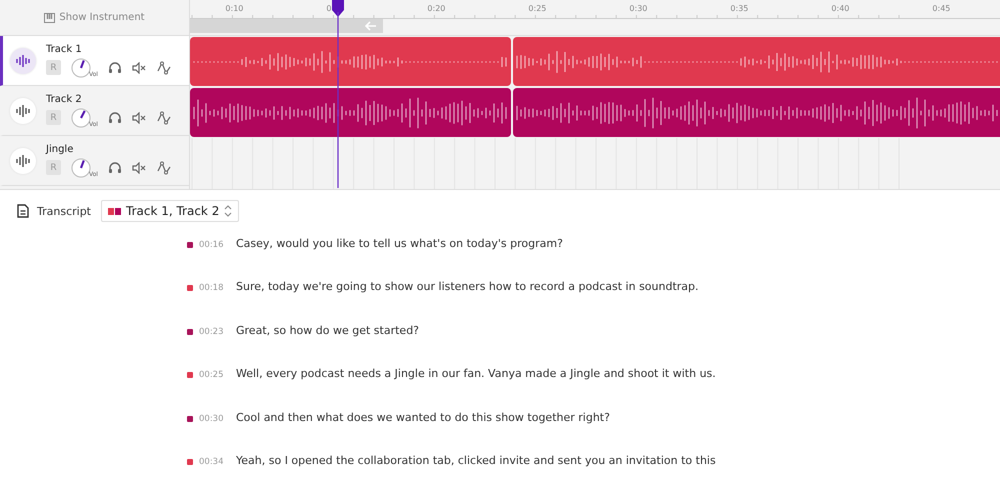  Describe the element at coordinates (217, 461) in the screenshot. I see `timestamp: 00:34` at that location.